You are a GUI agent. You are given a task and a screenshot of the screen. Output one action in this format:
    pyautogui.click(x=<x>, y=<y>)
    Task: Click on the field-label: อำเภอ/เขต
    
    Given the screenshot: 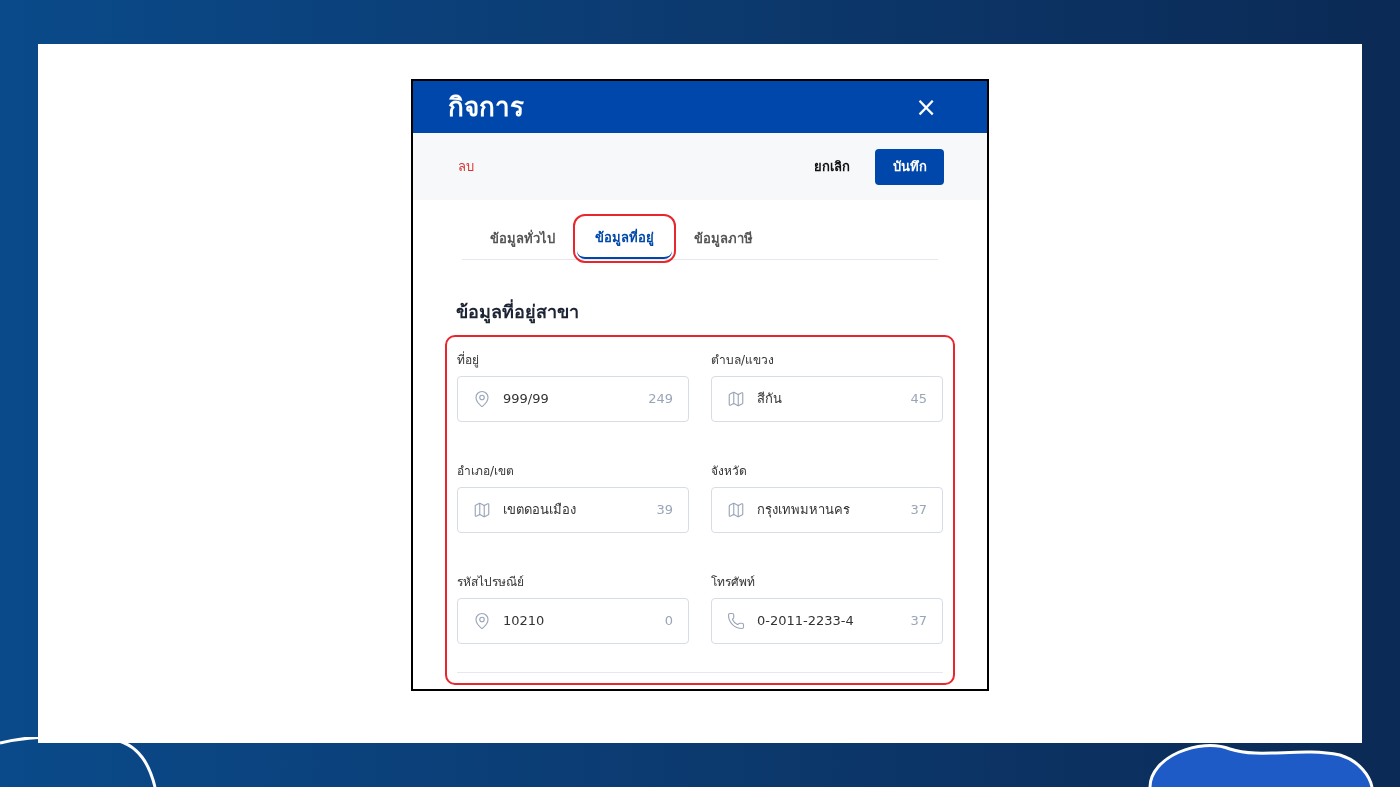 What is the action you would take?
    pyautogui.click(x=486, y=471)
    